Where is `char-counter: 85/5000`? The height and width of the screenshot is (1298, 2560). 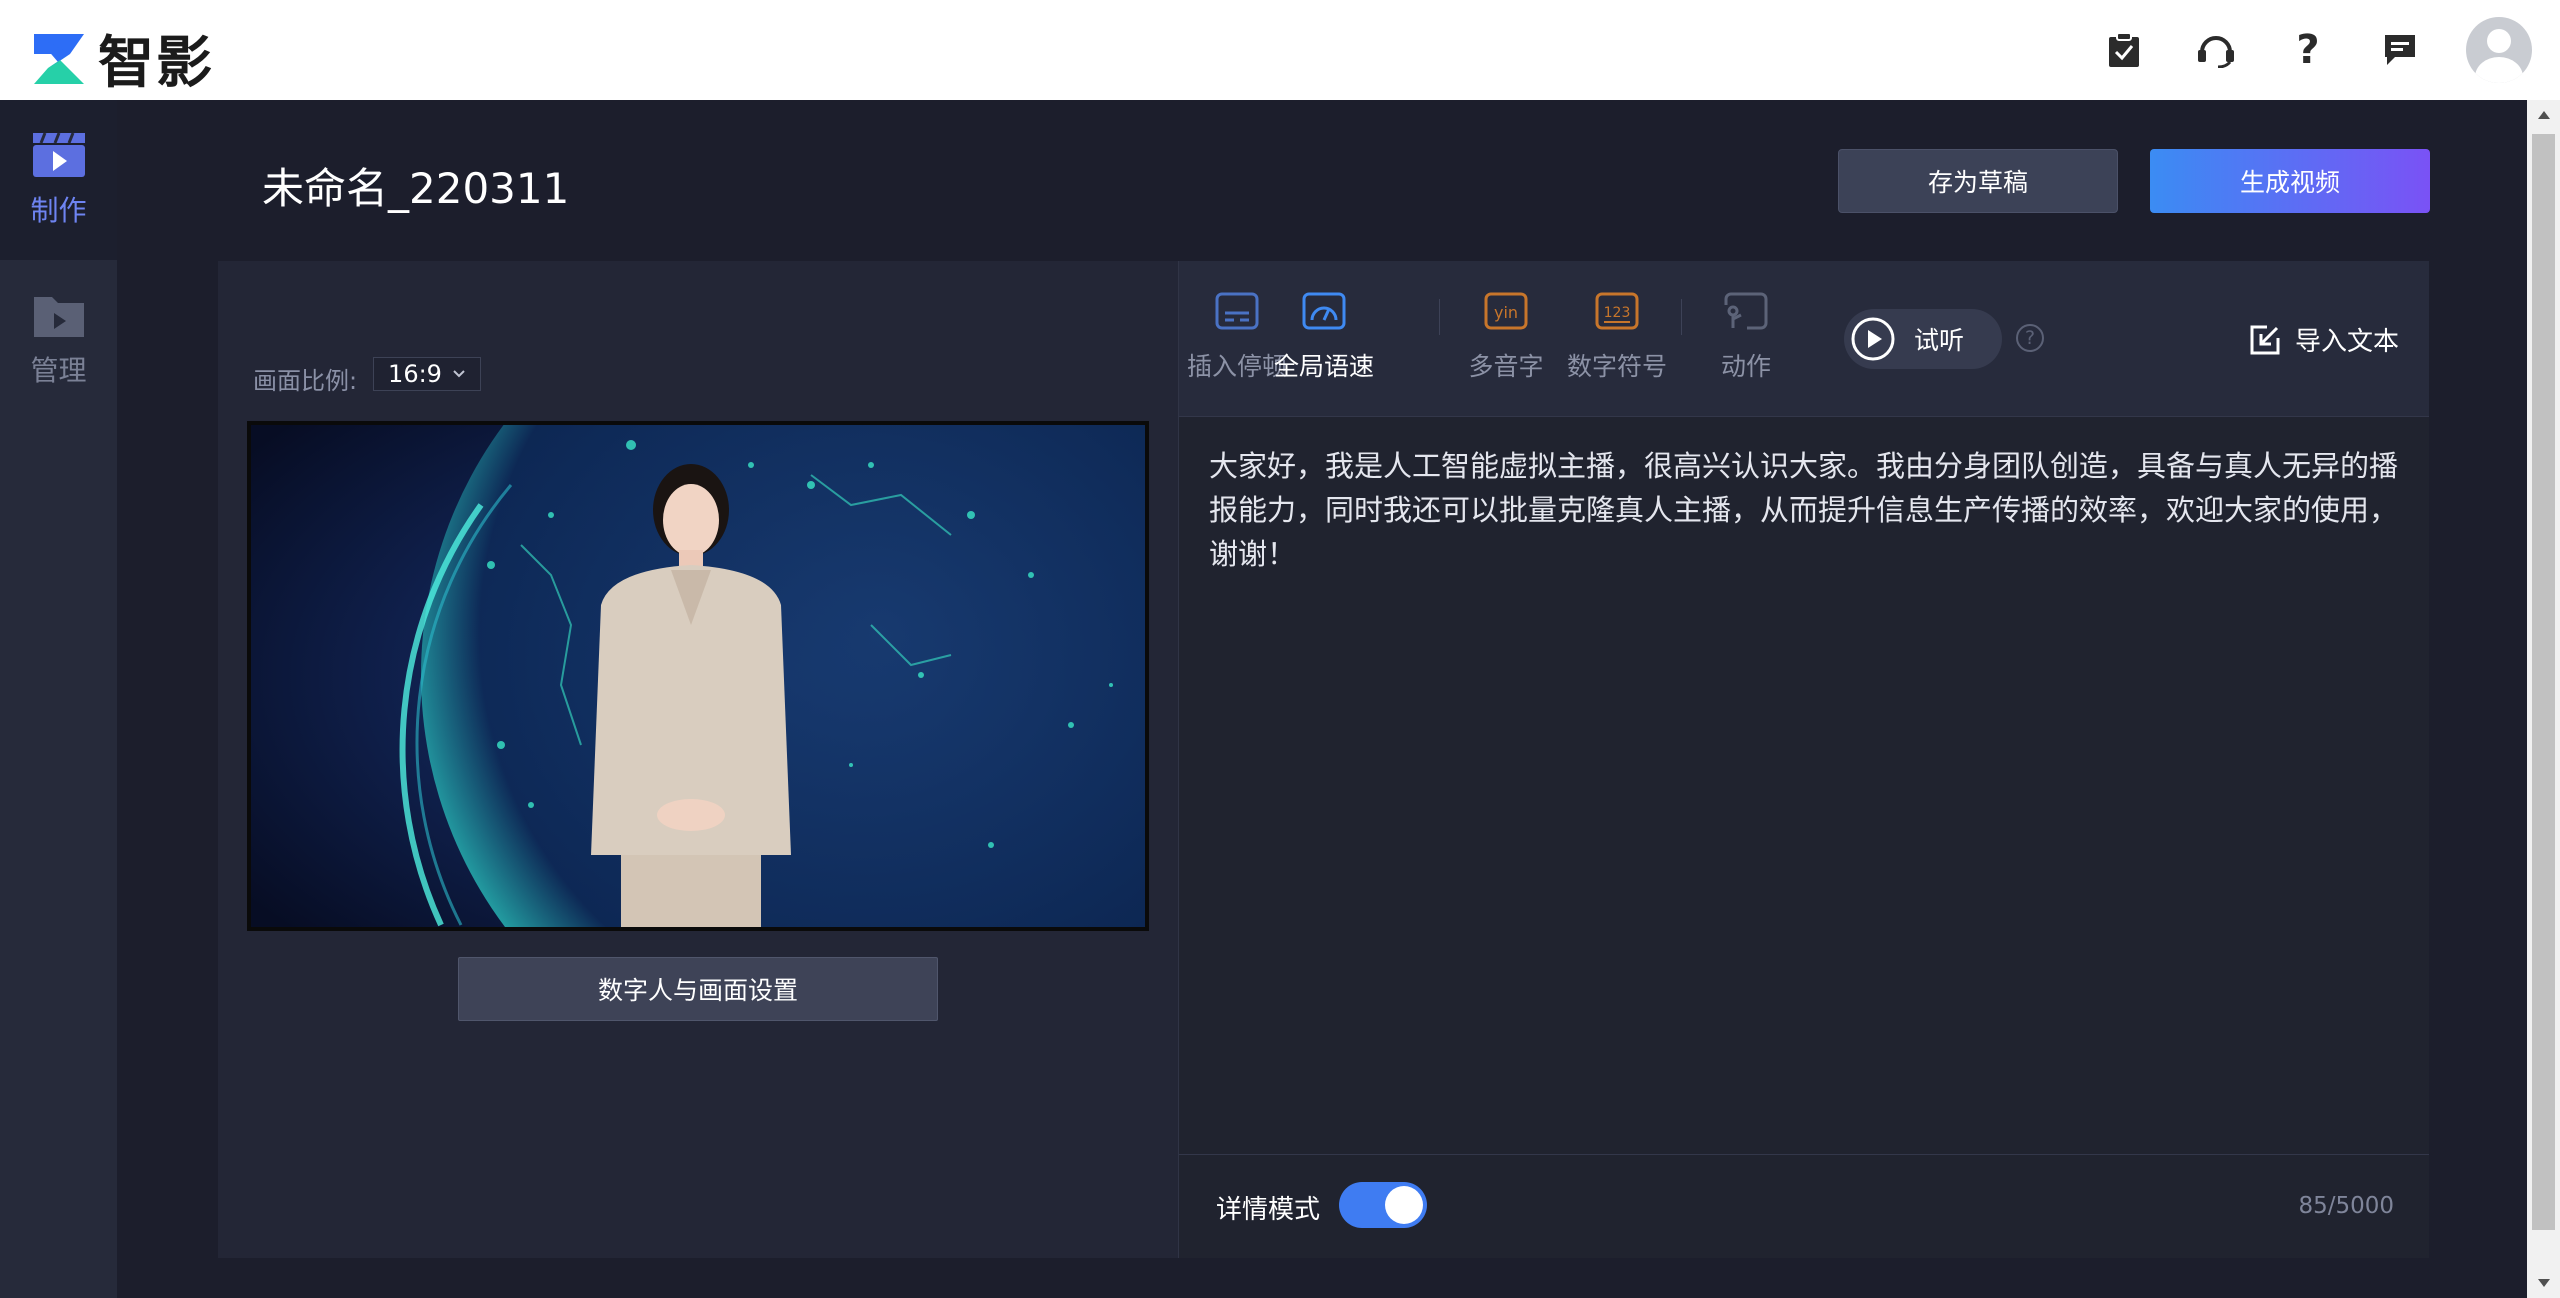
char-counter: 85/5000 is located at coordinates (2346, 1206).